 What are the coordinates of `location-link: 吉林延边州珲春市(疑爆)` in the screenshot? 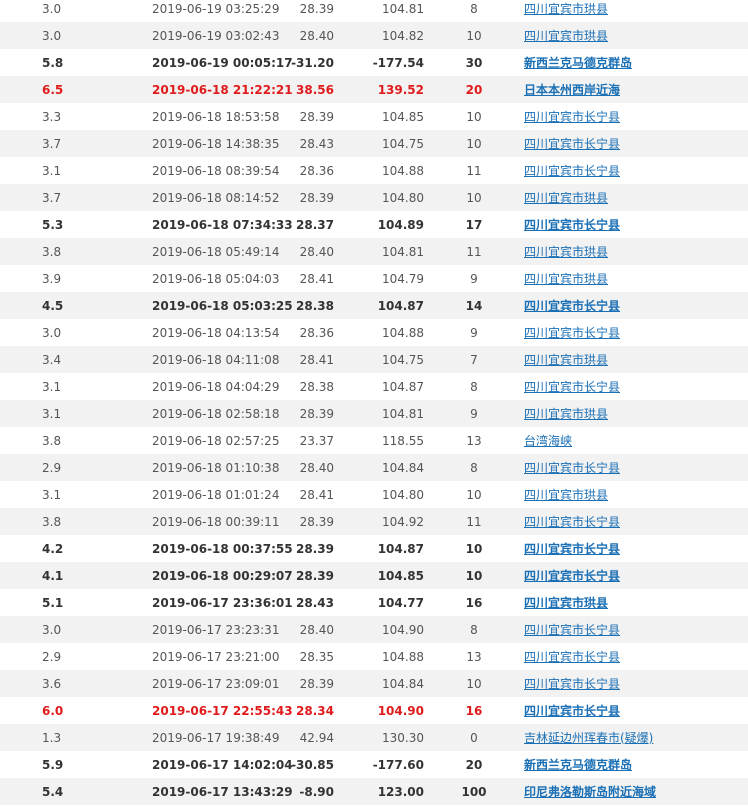 It's located at (588, 738).